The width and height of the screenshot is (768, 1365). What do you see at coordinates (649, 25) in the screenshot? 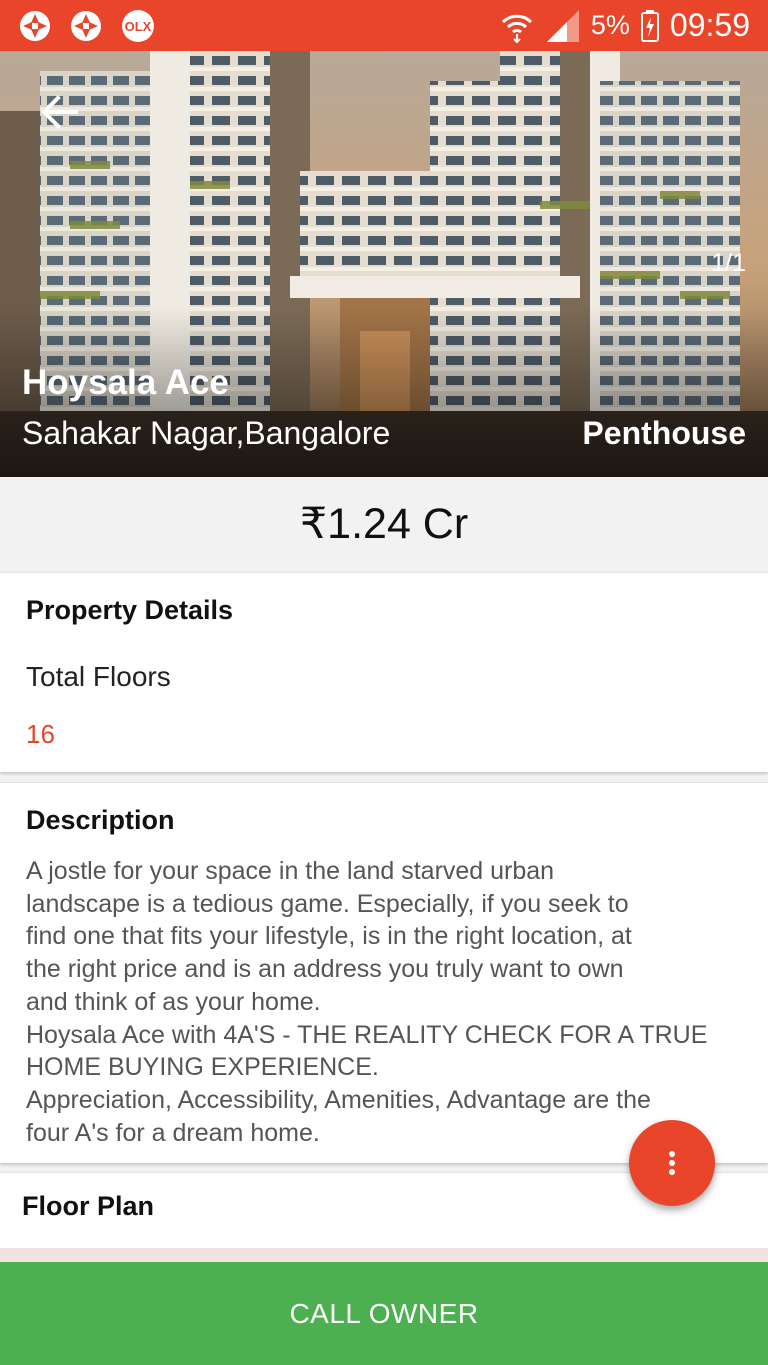
I see `battery-charging-icon` at bounding box center [649, 25].